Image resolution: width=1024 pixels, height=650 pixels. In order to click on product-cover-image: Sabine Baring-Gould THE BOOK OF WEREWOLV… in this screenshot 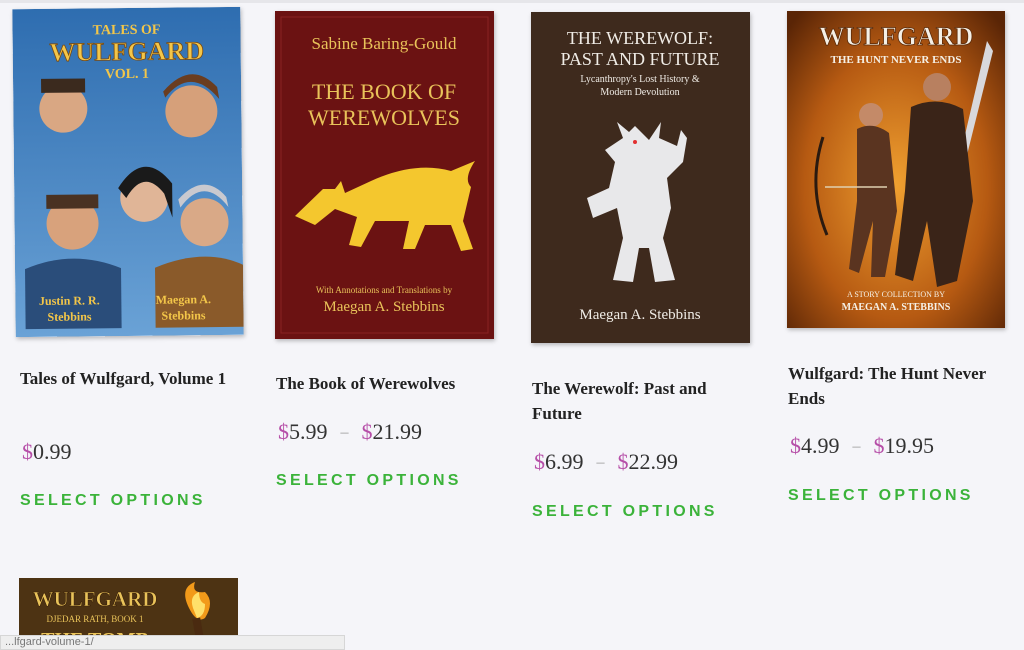, I will do `click(384, 175)`.